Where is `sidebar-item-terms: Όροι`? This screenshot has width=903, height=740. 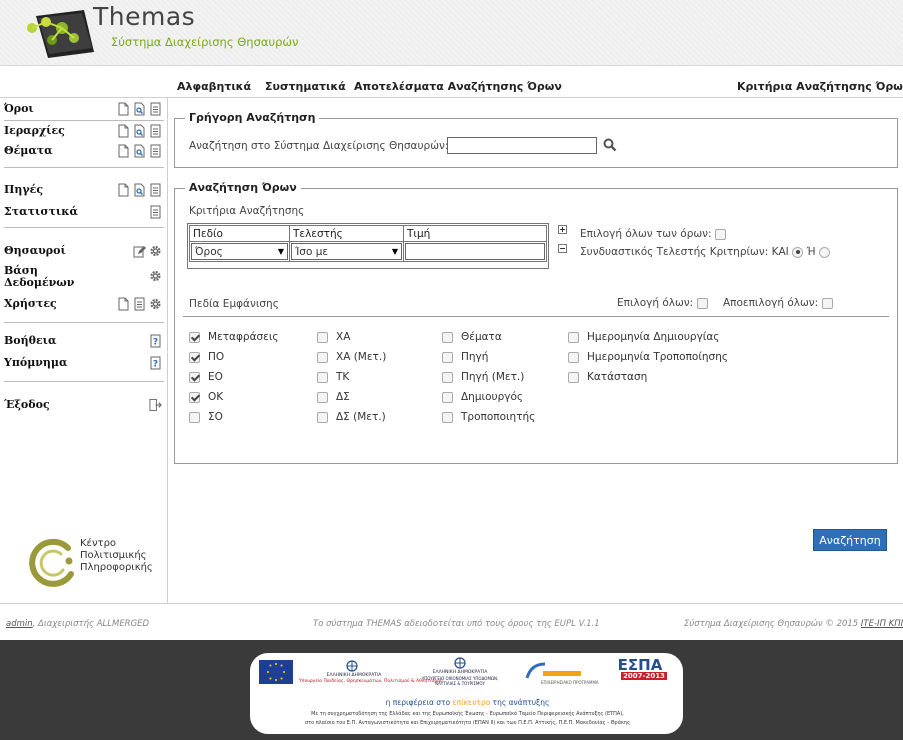 sidebar-item-terms: Όροι is located at coordinates (84, 110).